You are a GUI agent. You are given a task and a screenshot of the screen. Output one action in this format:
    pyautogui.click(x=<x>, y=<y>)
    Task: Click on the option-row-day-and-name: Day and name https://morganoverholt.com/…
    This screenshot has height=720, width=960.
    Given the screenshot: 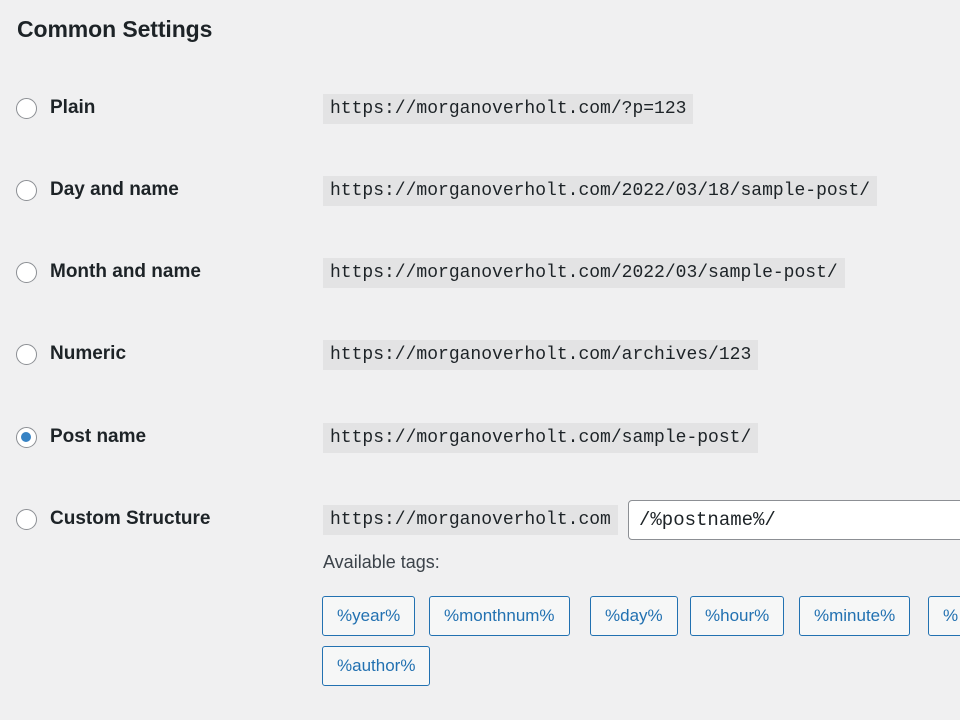 What is the action you would take?
    pyautogui.click(x=480, y=191)
    